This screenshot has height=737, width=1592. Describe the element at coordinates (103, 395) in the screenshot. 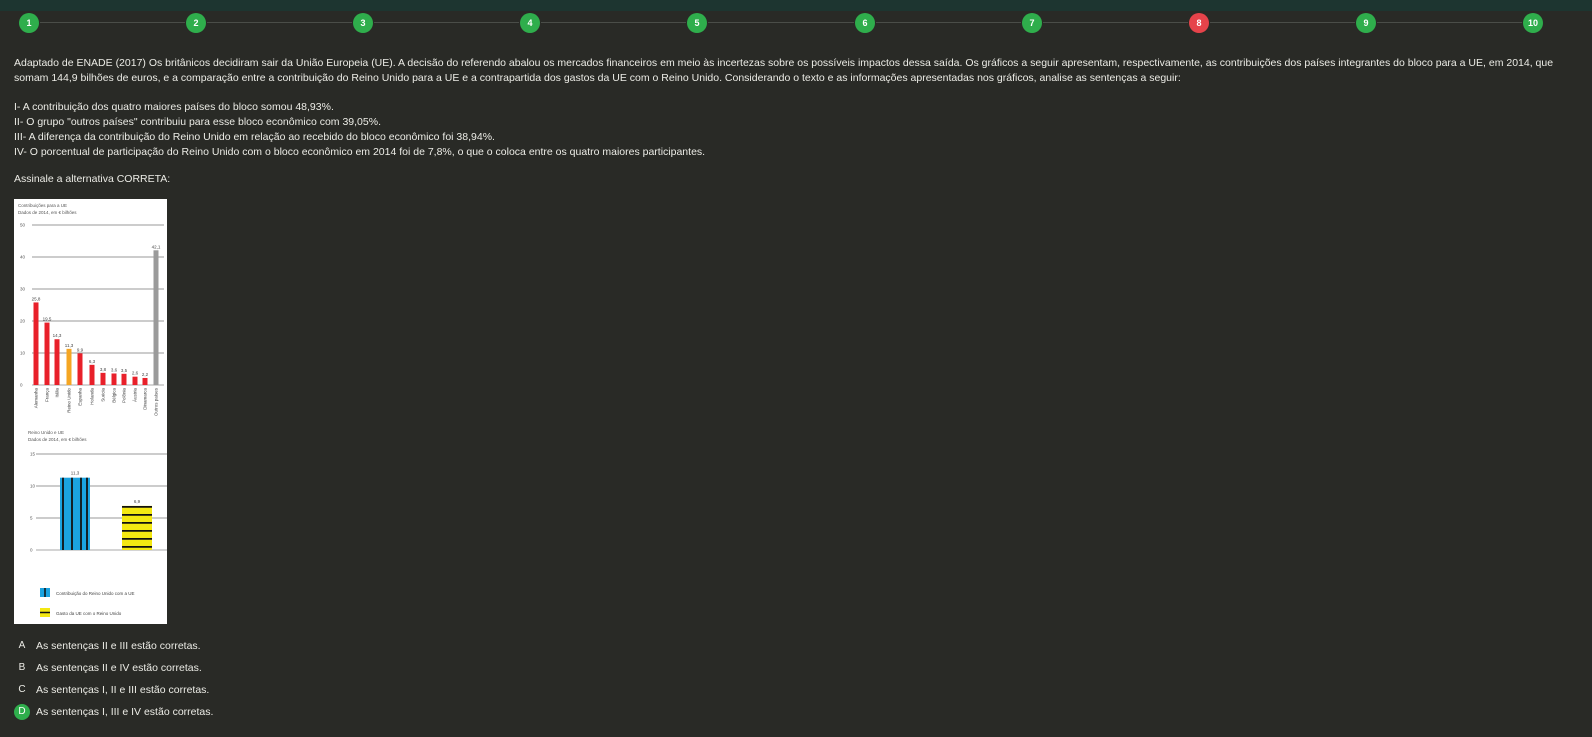

I see `chart1-category-label: Suécia` at that location.